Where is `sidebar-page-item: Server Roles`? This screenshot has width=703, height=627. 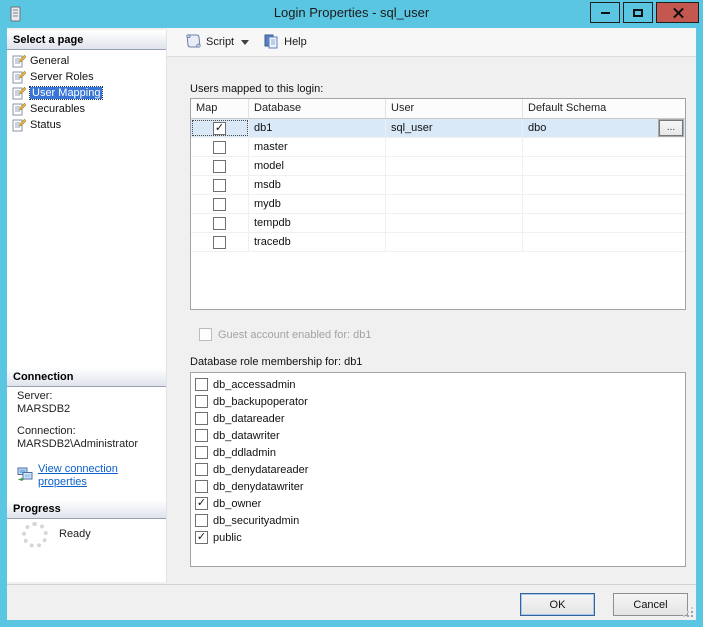
sidebar-page-item: Server Roles is located at coordinates (86, 77).